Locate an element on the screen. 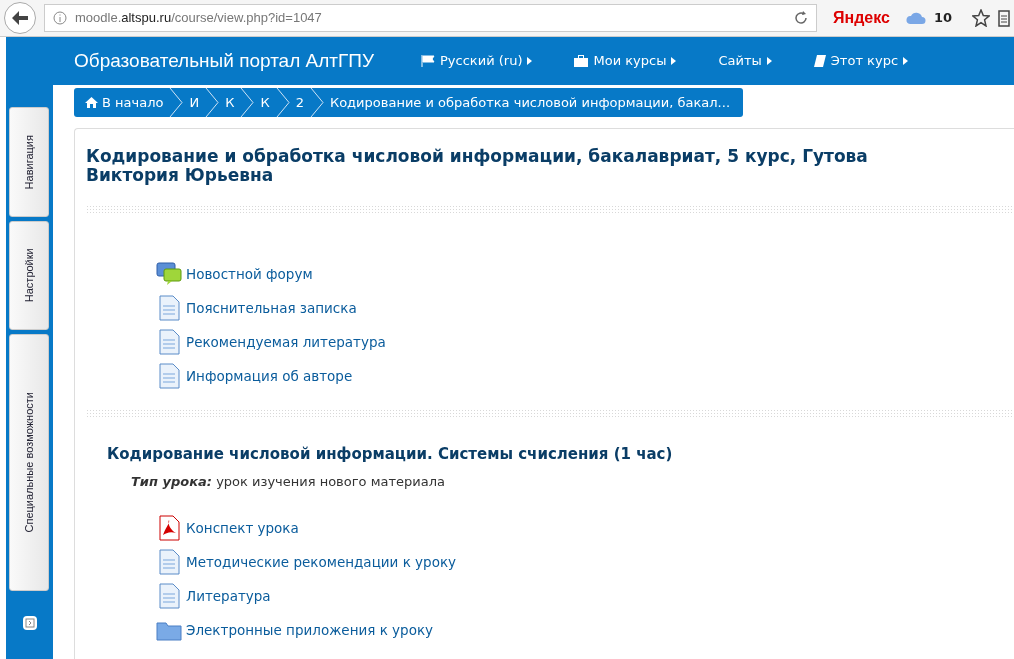 The height and width of the screenshot is (659, 1014). activity-link: Конспект урока is located at coordinates (242, 528).